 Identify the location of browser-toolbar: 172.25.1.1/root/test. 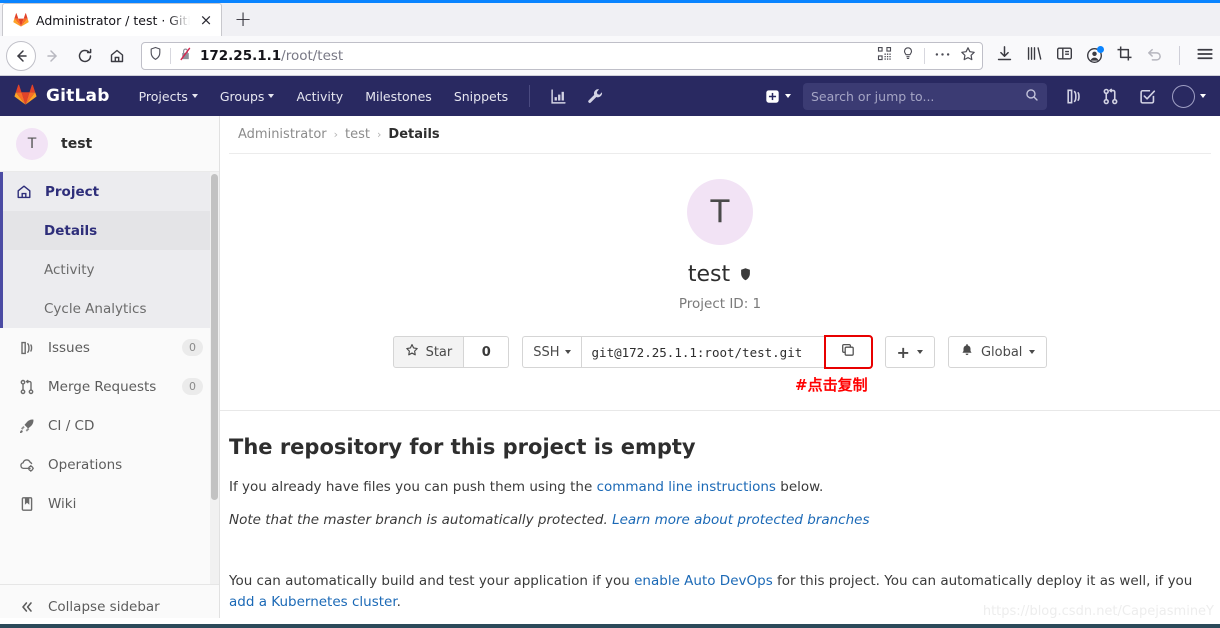
(610, 56).